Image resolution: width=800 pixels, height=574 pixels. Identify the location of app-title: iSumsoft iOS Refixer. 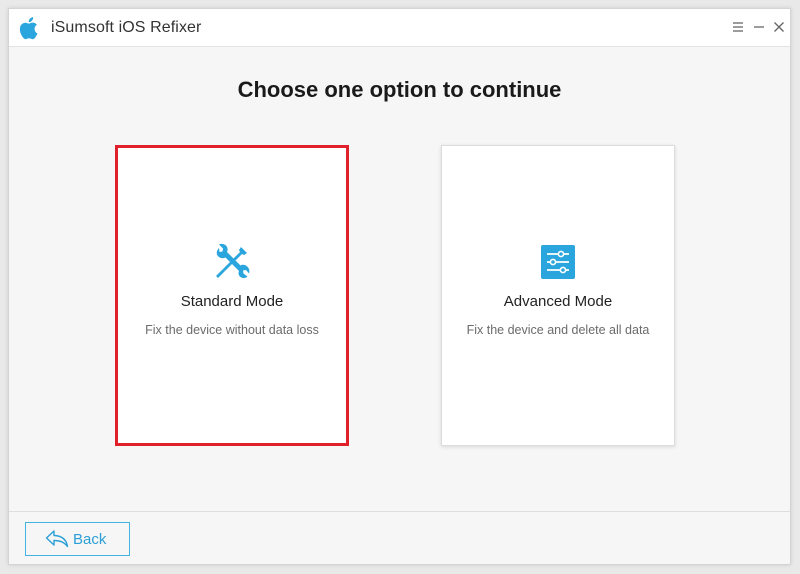
(126, 27).